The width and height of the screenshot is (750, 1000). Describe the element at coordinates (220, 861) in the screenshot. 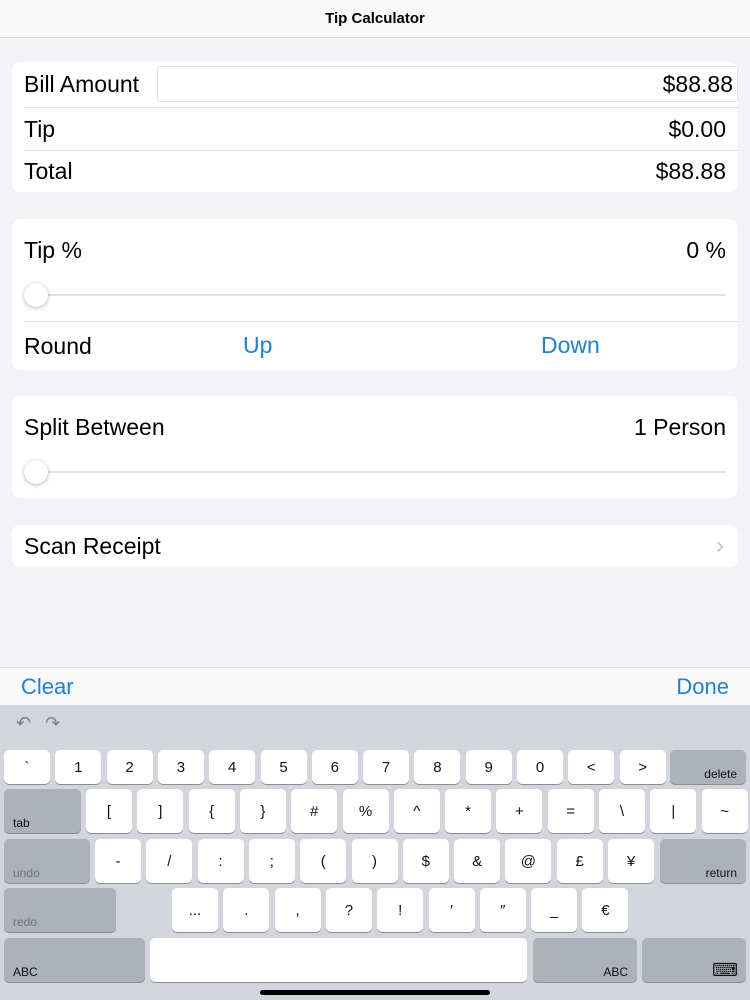

I see `symbol-key: :` at that location.